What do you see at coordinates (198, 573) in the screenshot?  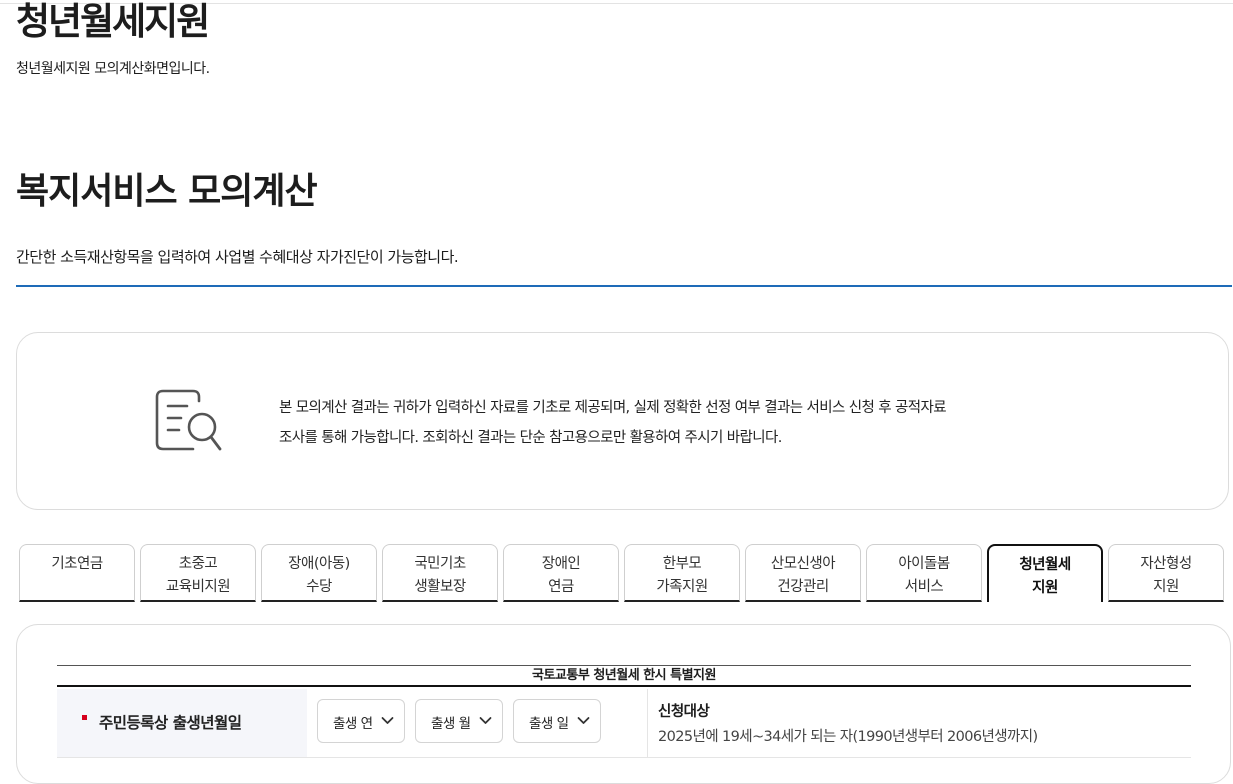 I see `tab-education-support: 초중고 교육비지원` at bounding box center [198, 573].